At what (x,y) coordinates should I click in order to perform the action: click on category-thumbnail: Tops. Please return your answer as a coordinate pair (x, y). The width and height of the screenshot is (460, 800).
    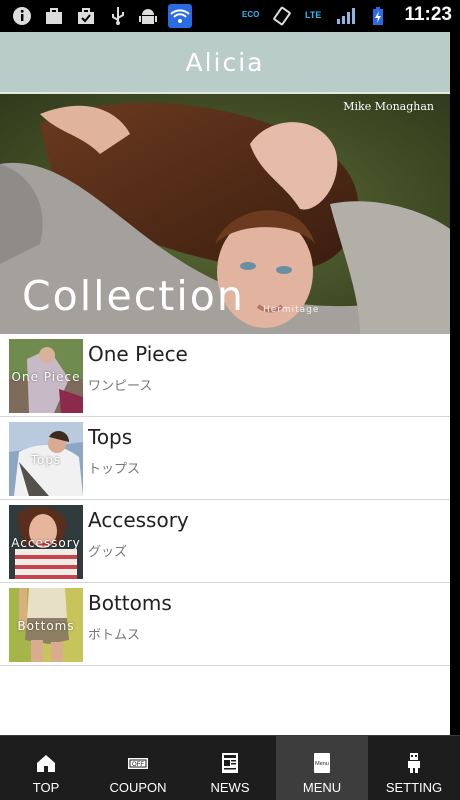
    Looking at the image, I should click on (46, 459).